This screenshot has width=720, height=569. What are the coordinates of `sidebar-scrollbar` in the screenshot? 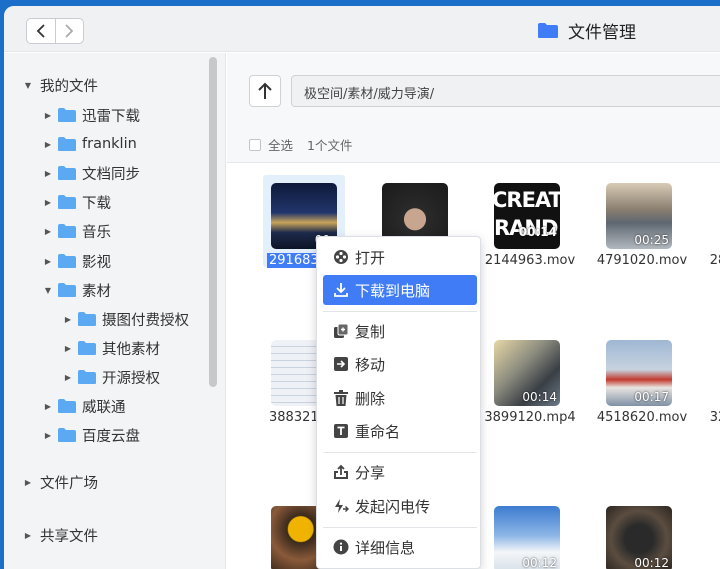 It's located at (213, 222).